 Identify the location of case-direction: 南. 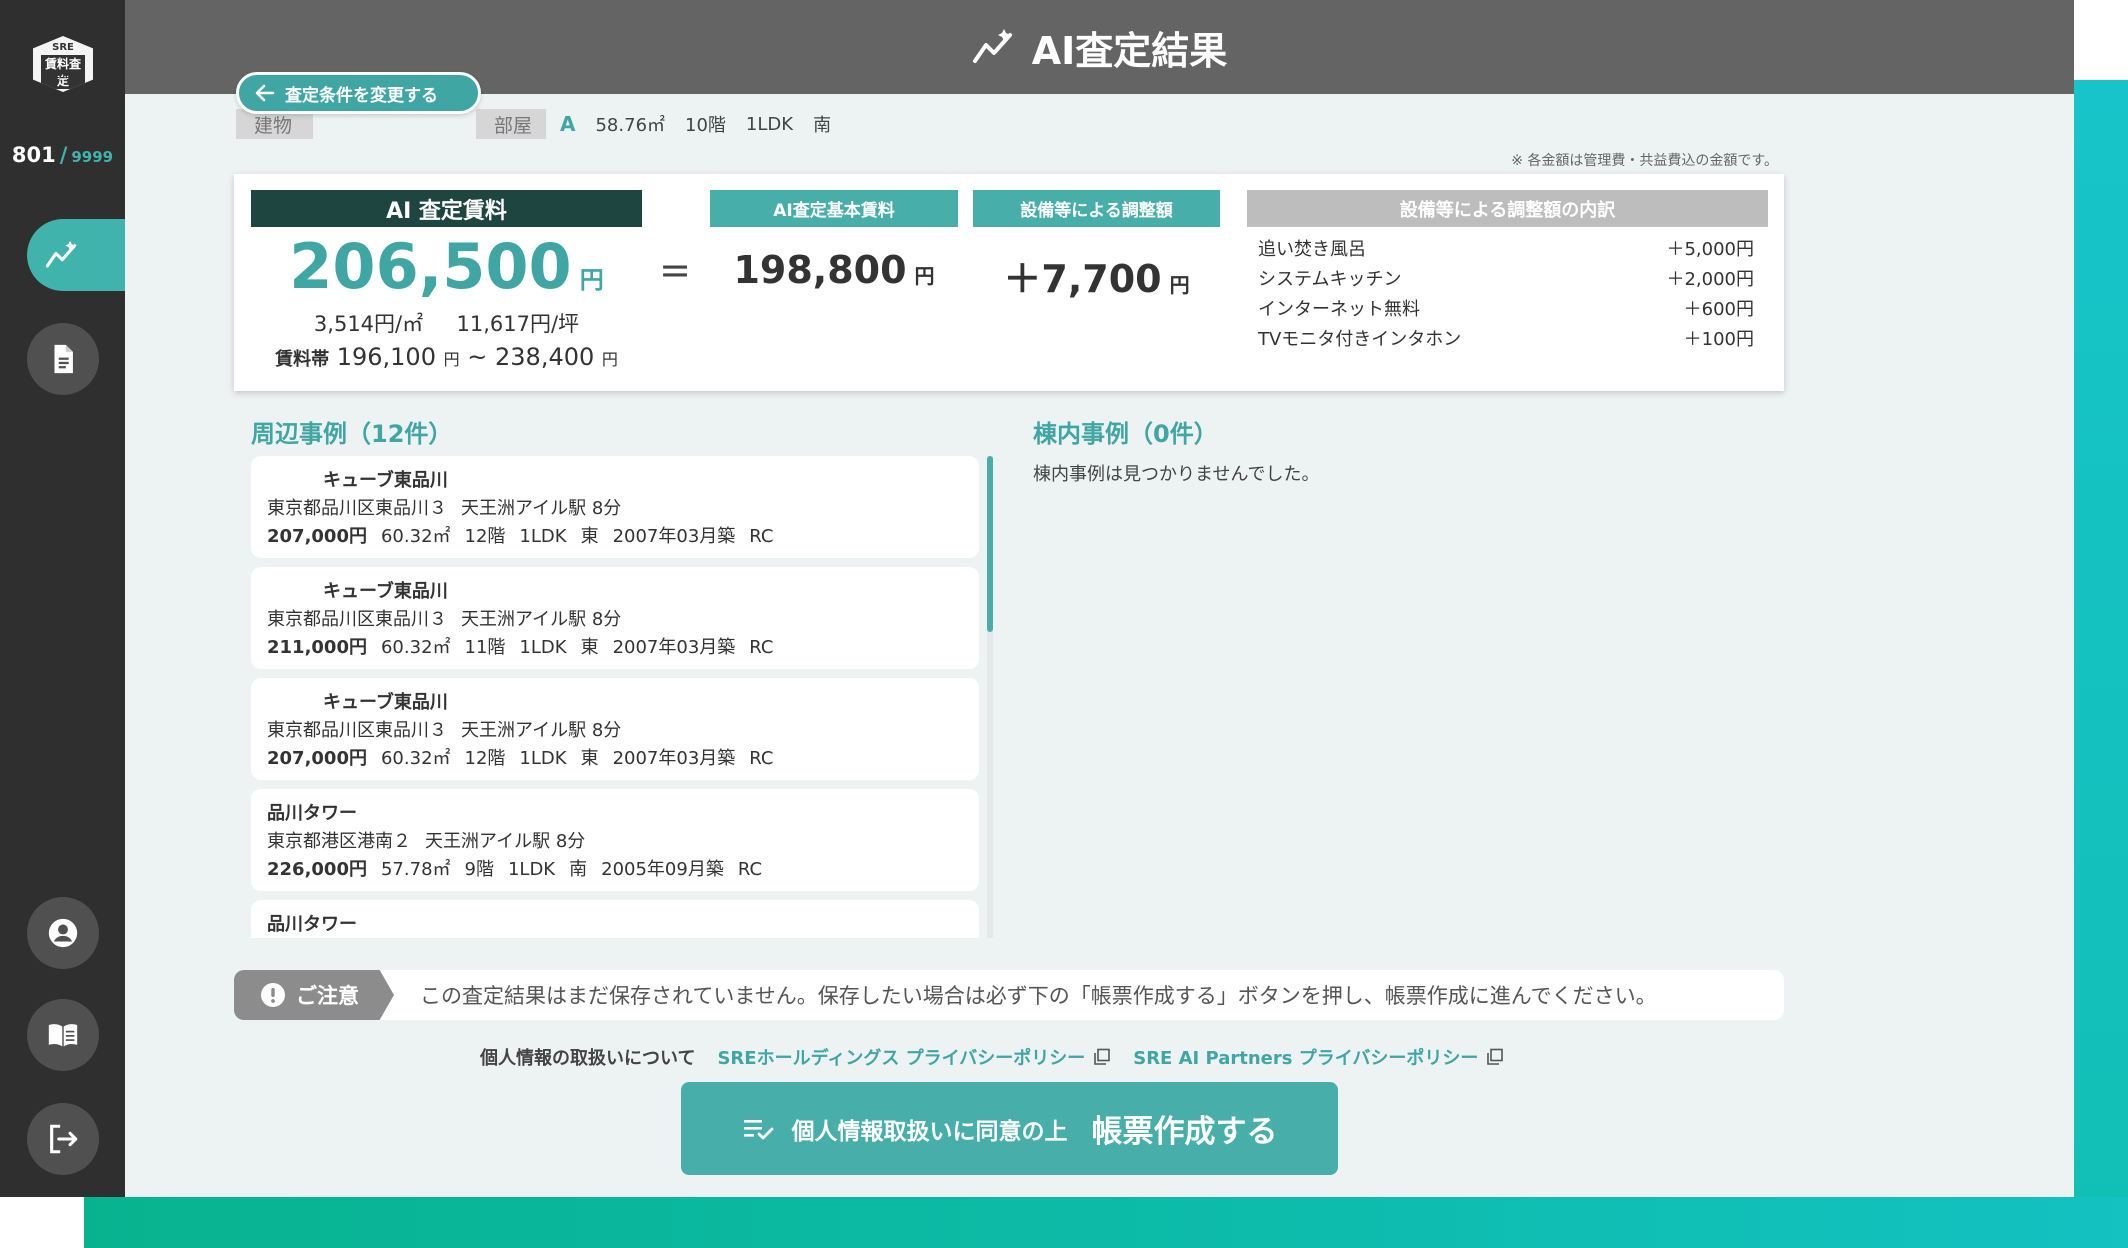
(578, 869).